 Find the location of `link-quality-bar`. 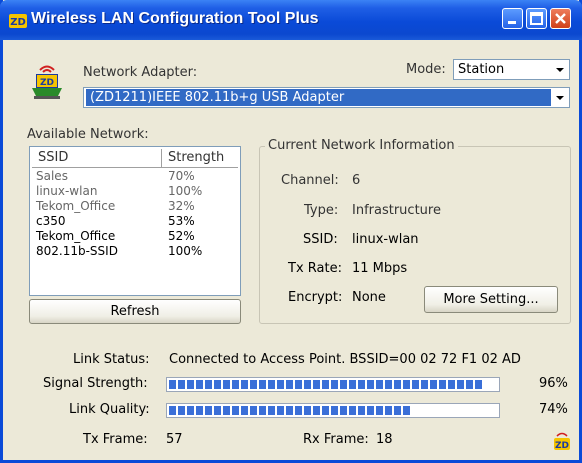

link-quality-bar is located at coordinates (333, 410).